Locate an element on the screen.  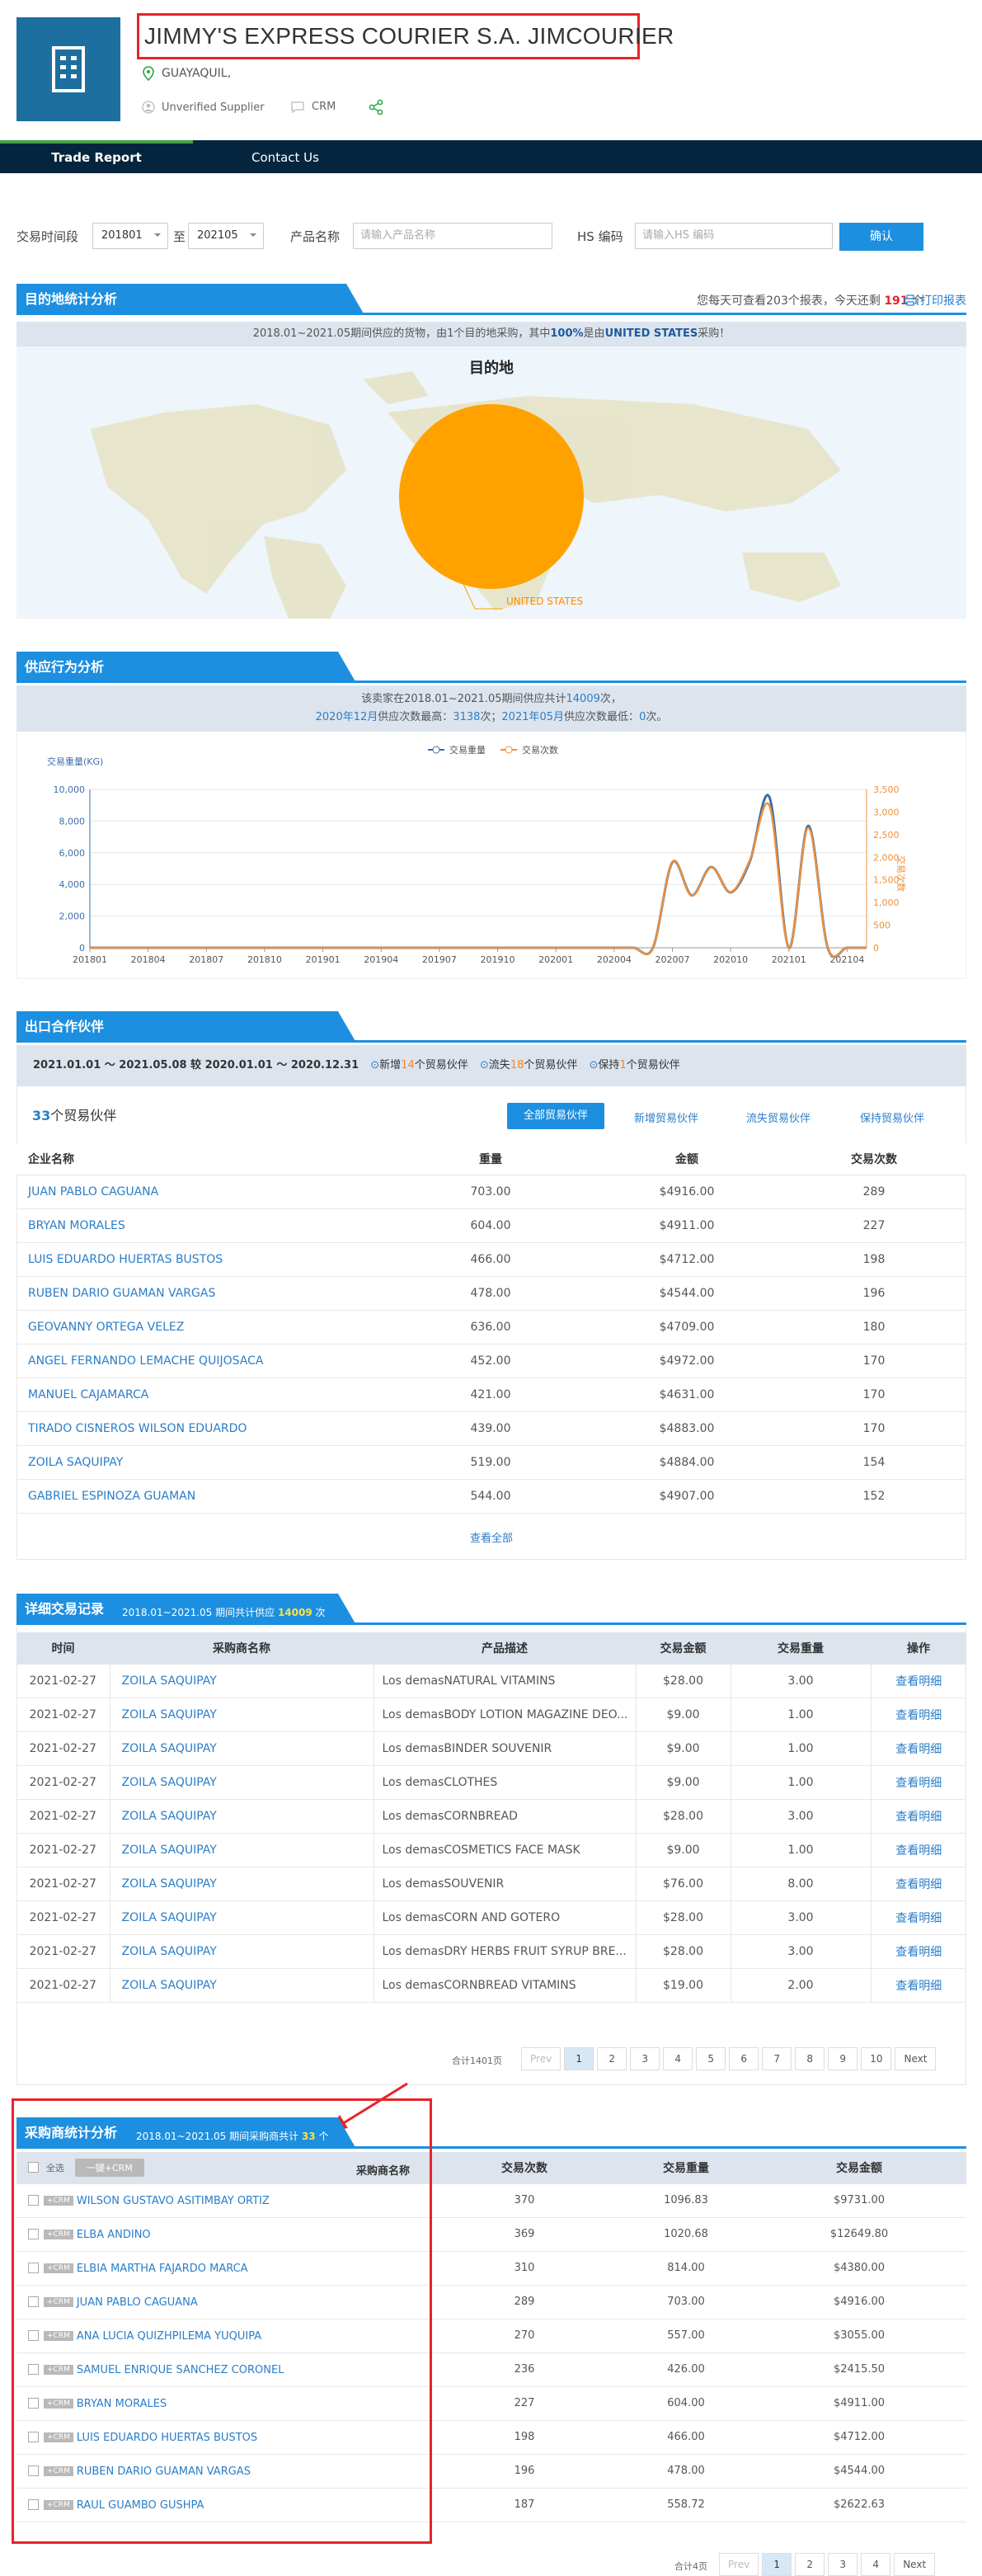
buyer-amount: $3055.00 is located at coordinates (859, 2336).